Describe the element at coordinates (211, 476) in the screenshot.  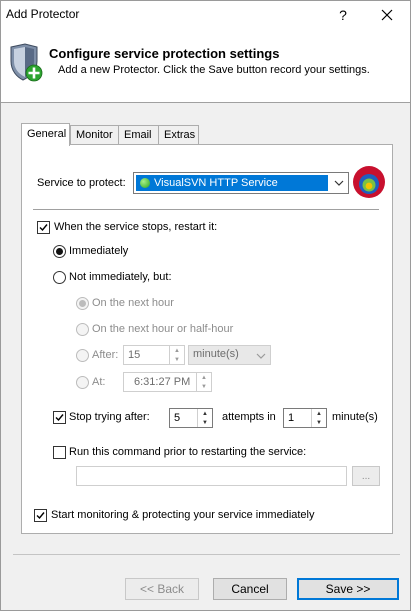
I see `command-input` at that location.